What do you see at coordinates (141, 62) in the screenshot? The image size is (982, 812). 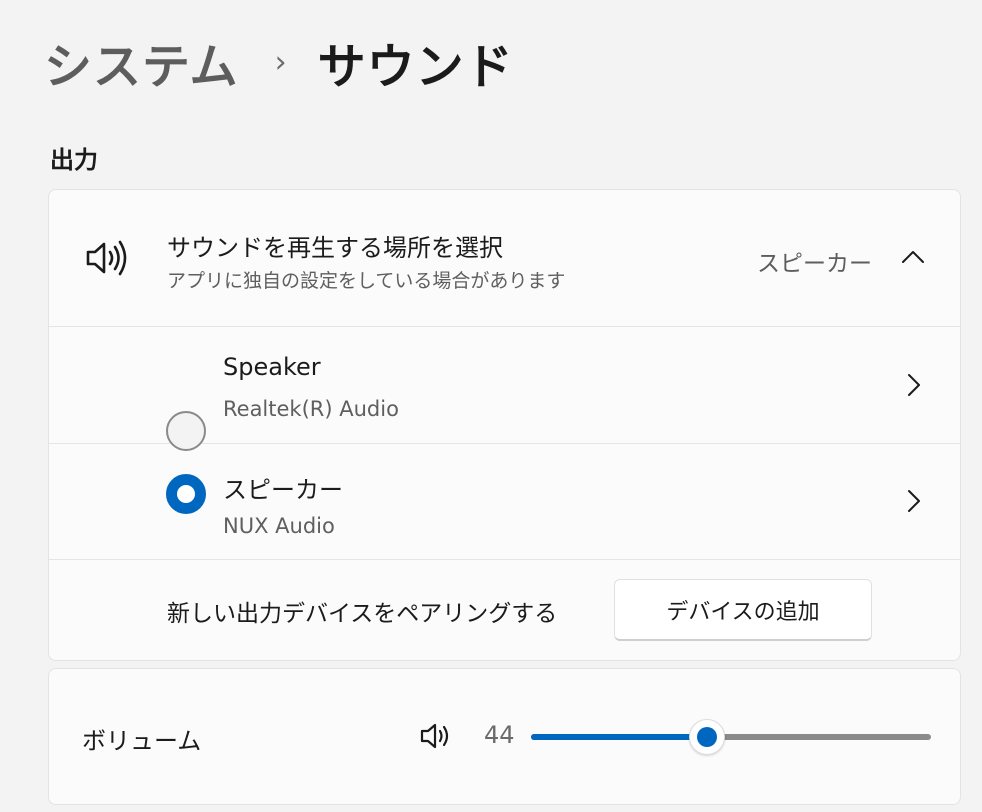 I see `breadcrumb-parent: システム` at bounding box center [141, 62].